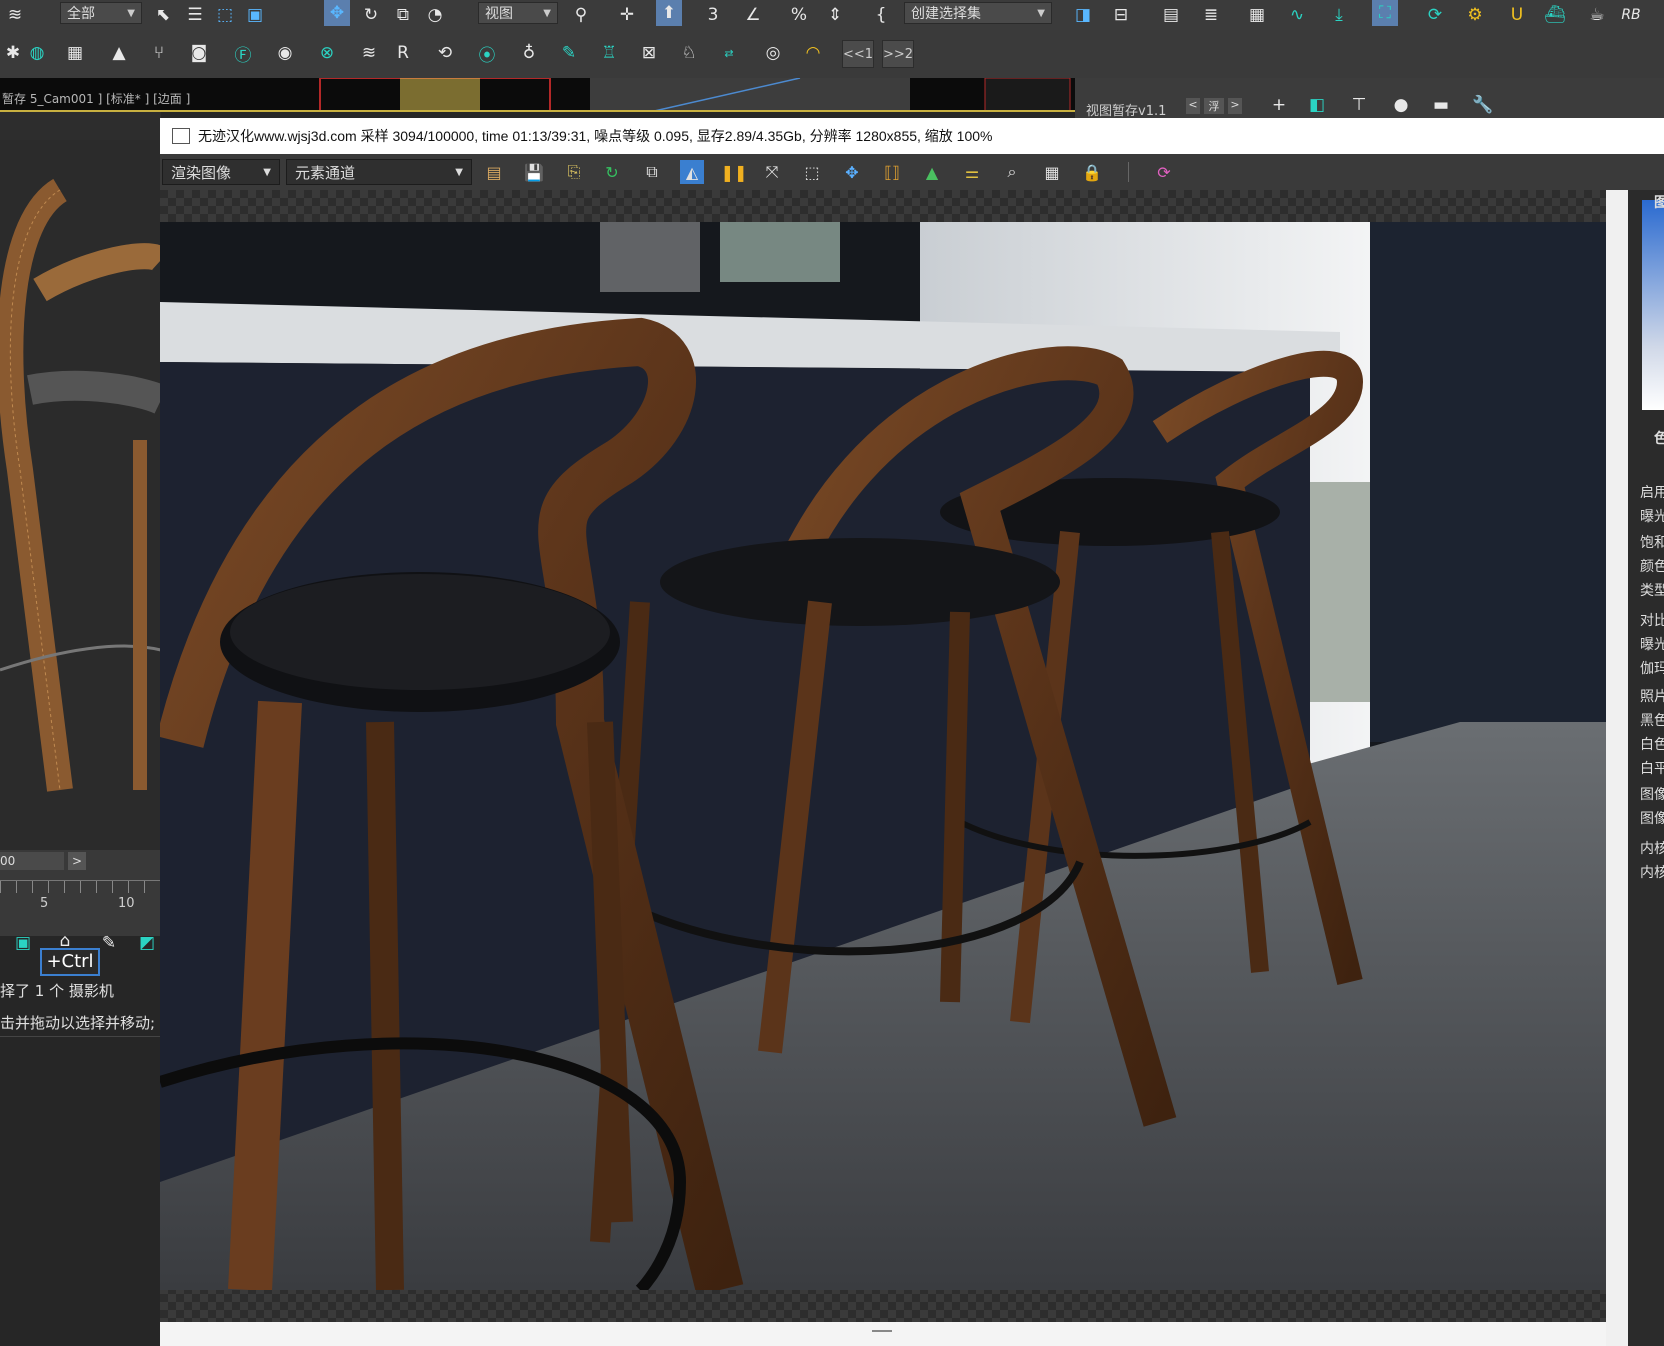  Describe the element at coordinates (13, 53) in the screenshot. I see `sun-icon: ✱` at that location.